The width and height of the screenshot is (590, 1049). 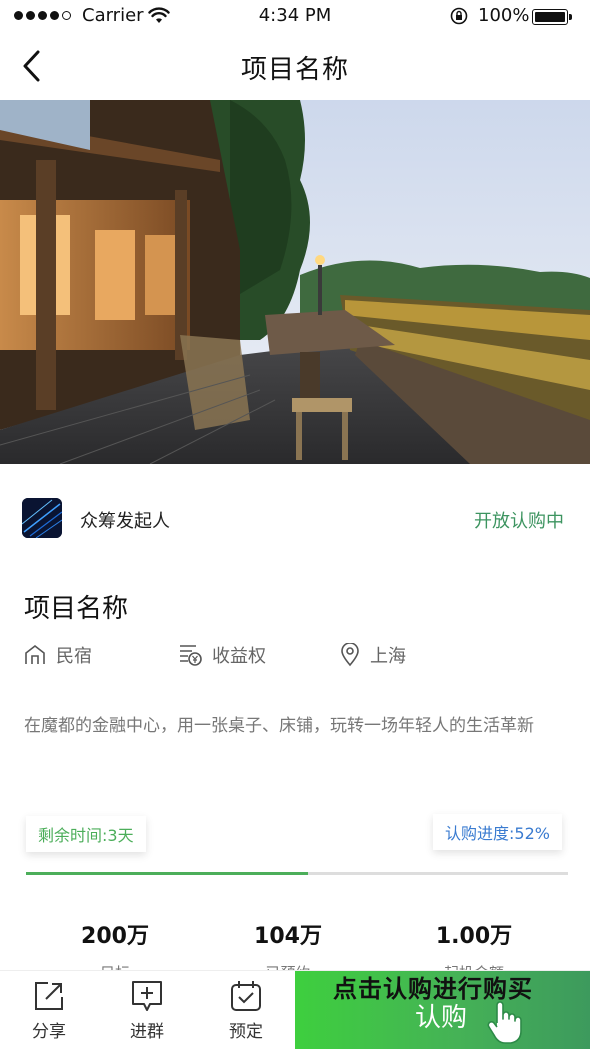 What do you see at coordinates (295, 17) in the screenshot?
I see `status-bar: Carrier 4:34 PM 100%` at bounding box center [295, 17].